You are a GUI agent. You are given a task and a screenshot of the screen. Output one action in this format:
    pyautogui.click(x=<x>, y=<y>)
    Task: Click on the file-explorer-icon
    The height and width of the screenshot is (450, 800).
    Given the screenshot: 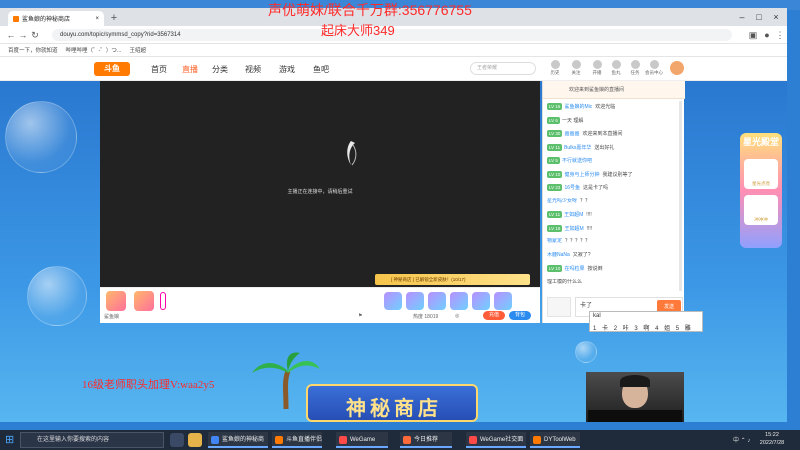 What is the action you would take?
    pyautogui.click(x=195, y=440)
    